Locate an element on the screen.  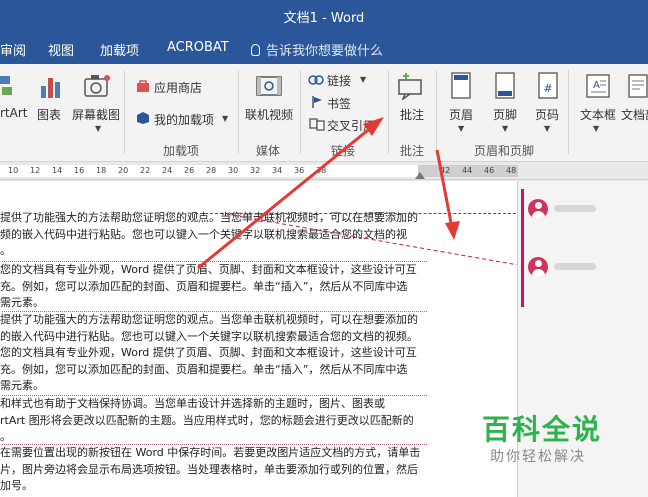
page-number-icon: # is located at coordinates (548, 86).